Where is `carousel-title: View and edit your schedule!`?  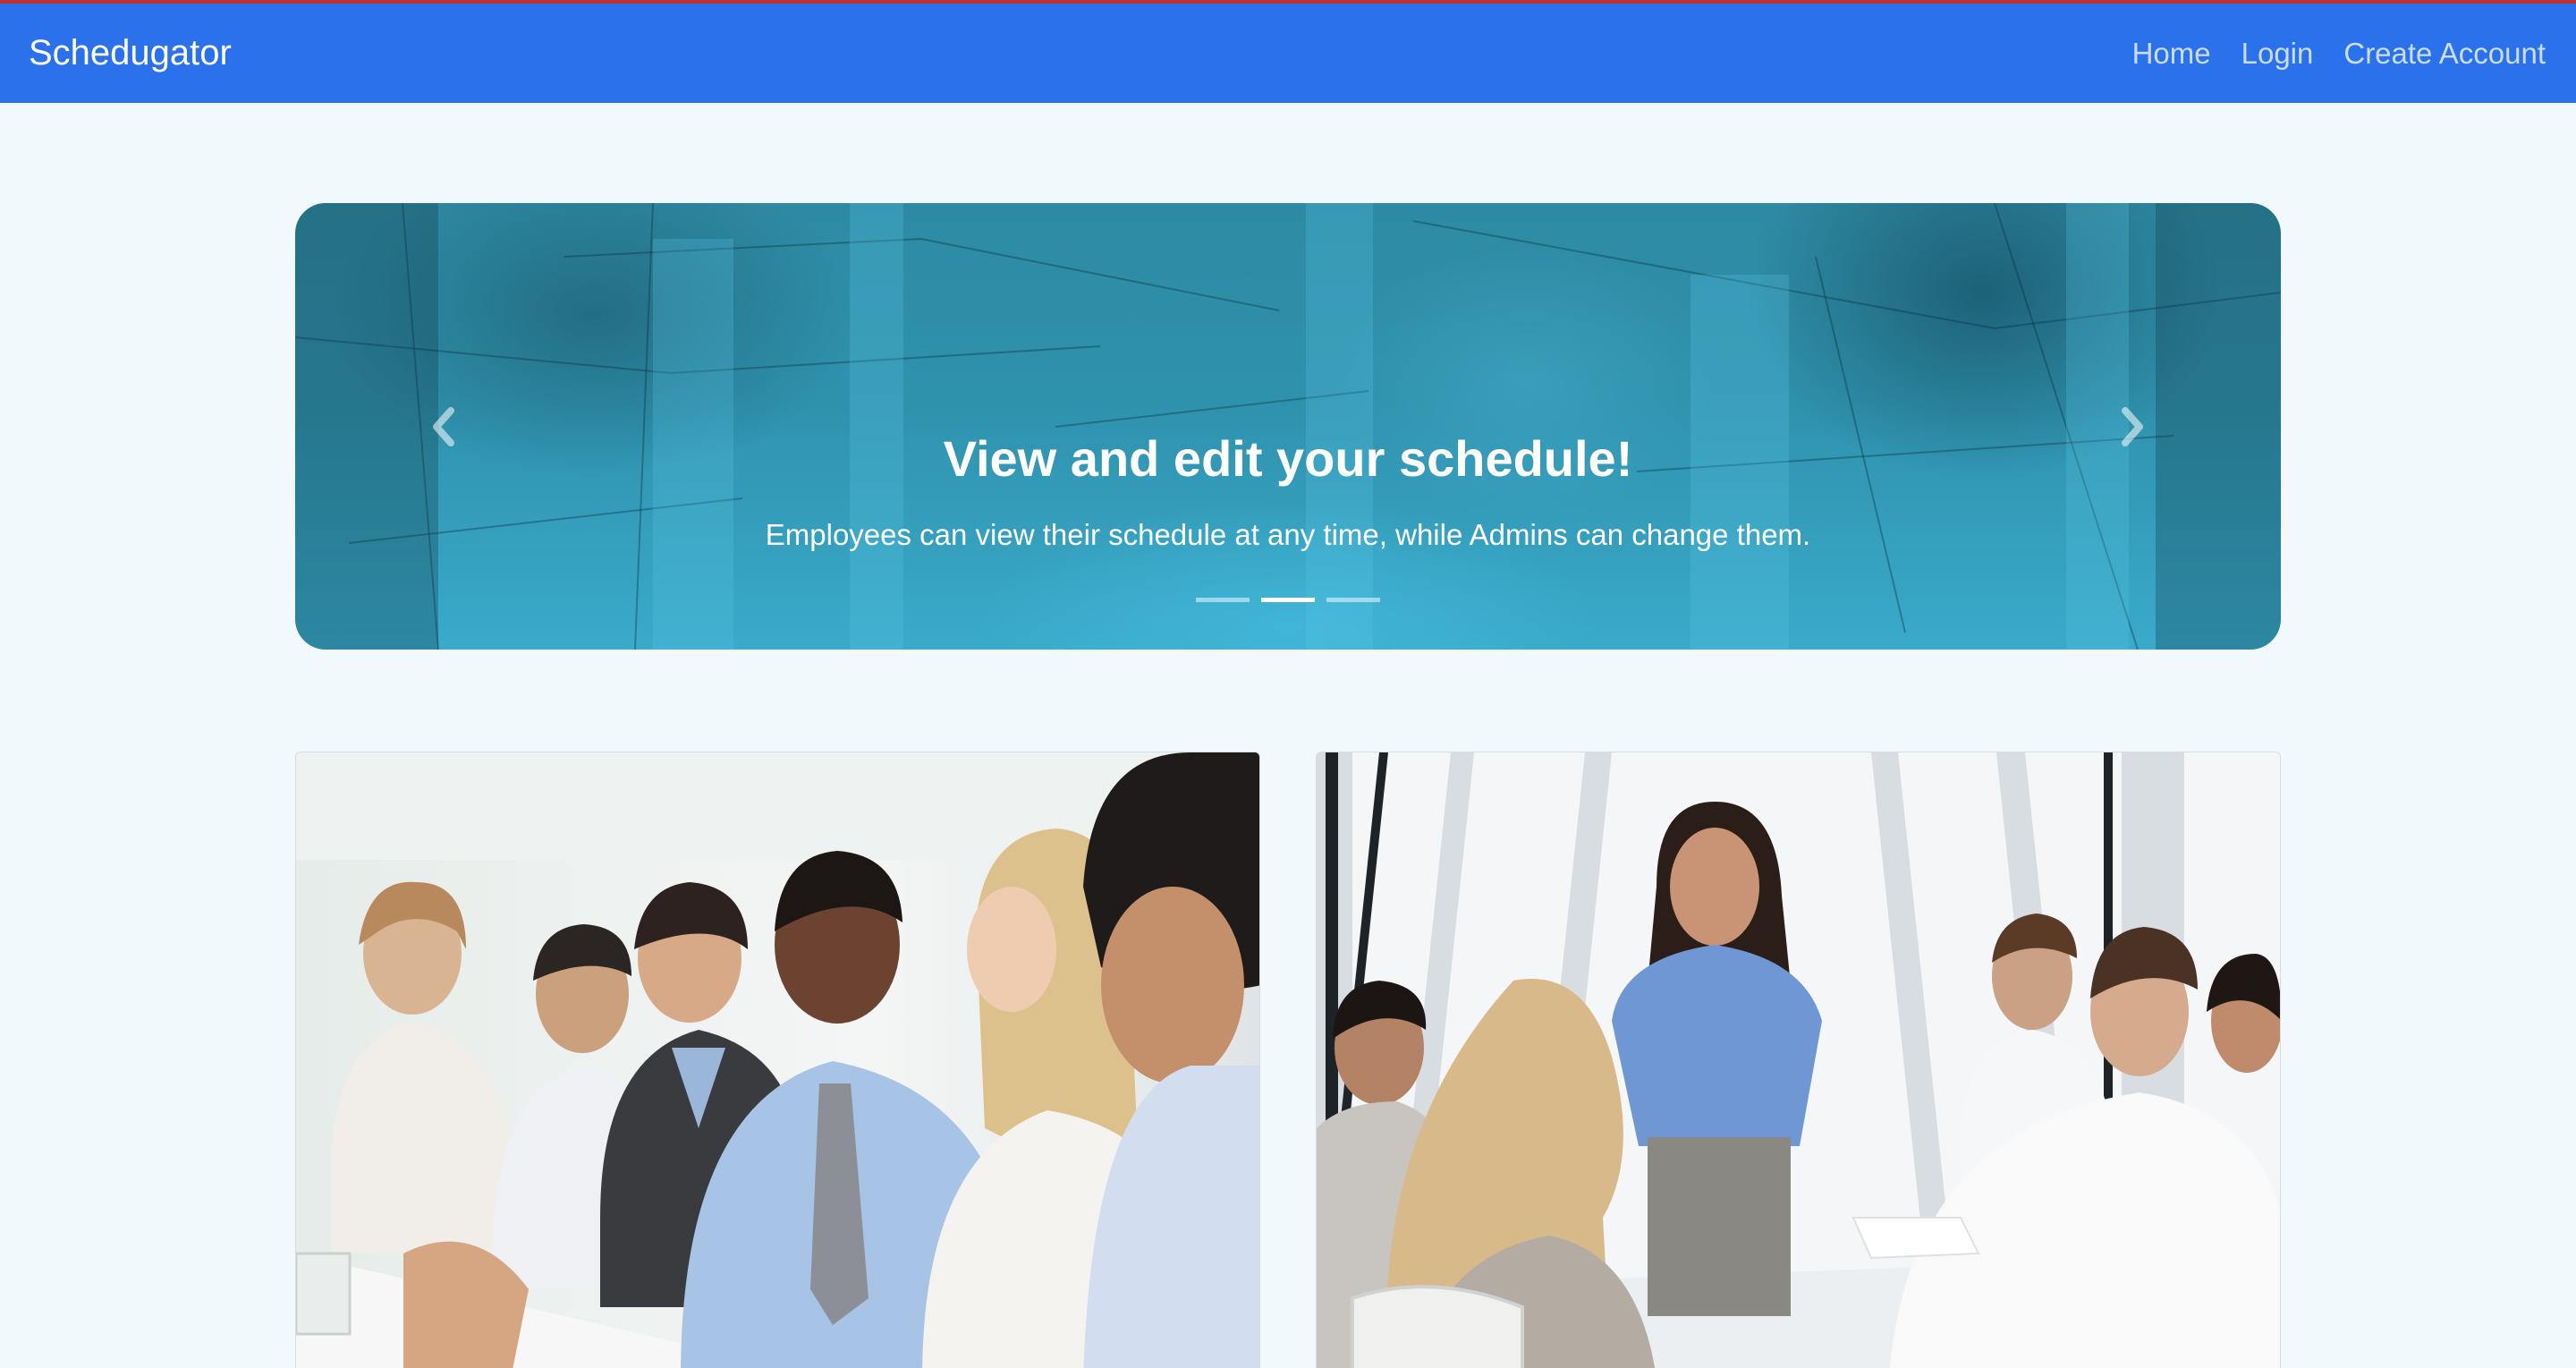 carousel-title: View and edit your schedule! is located at coordinates (1288, 458).